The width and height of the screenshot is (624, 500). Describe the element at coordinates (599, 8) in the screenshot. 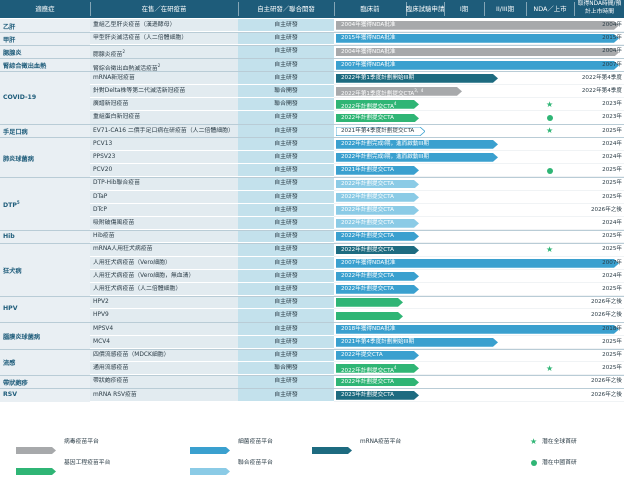

I see `header-time: 取得NDA時間/預計上市時間` at that location.